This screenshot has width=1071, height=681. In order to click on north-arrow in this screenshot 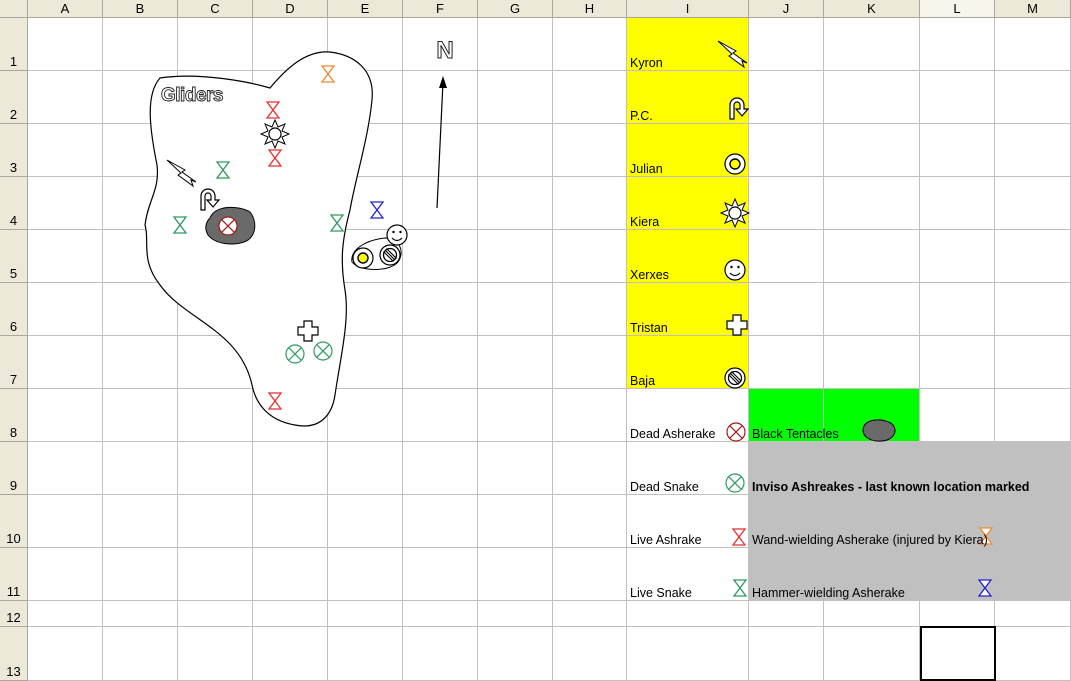, I will do `click(440, 145)`.